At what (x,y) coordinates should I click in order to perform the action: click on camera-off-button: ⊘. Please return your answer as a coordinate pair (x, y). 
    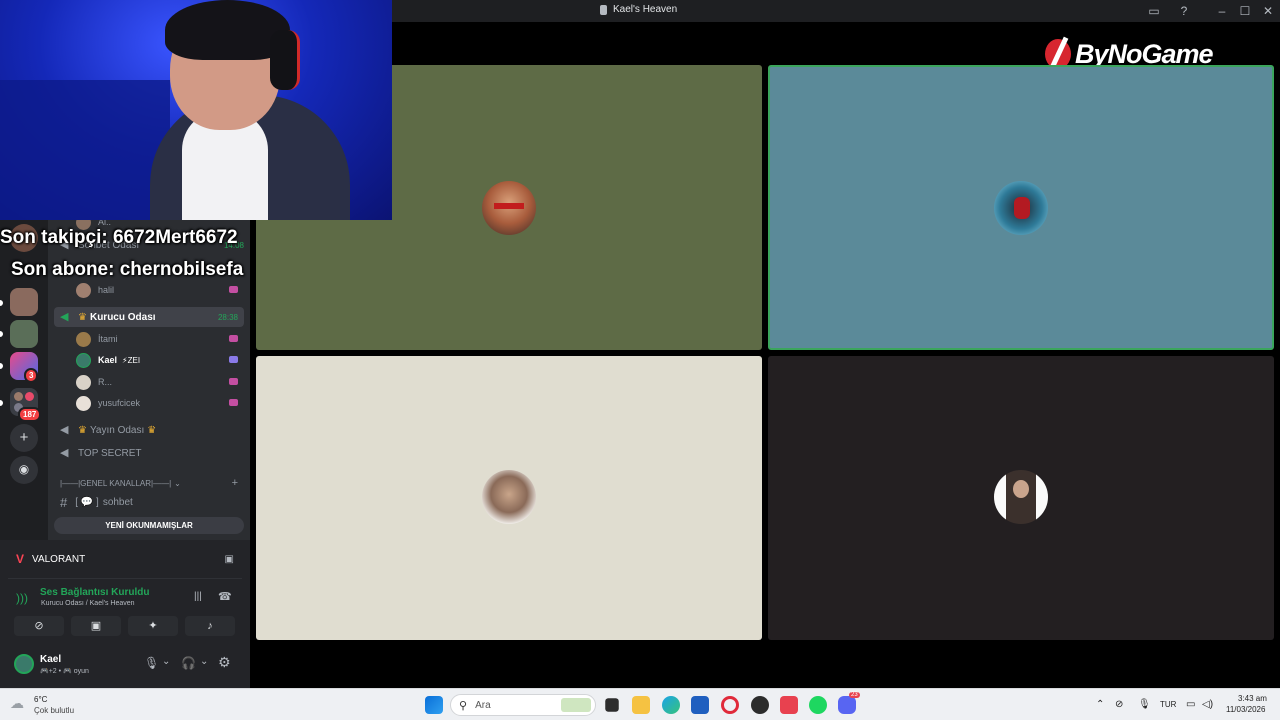
    Looking at the image, I should click on (39, 626).